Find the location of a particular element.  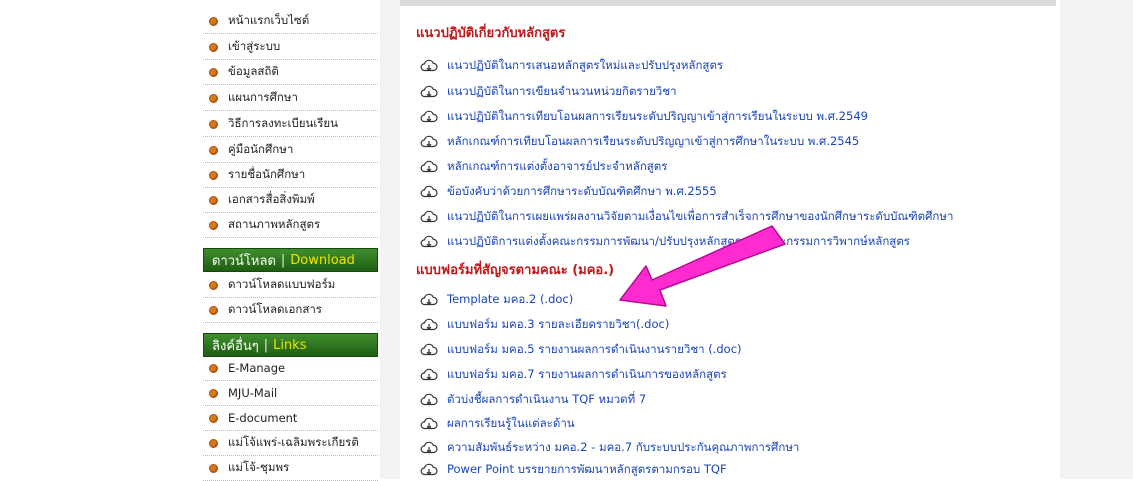

links-header-en: Links is located at coordinates (290, 345).